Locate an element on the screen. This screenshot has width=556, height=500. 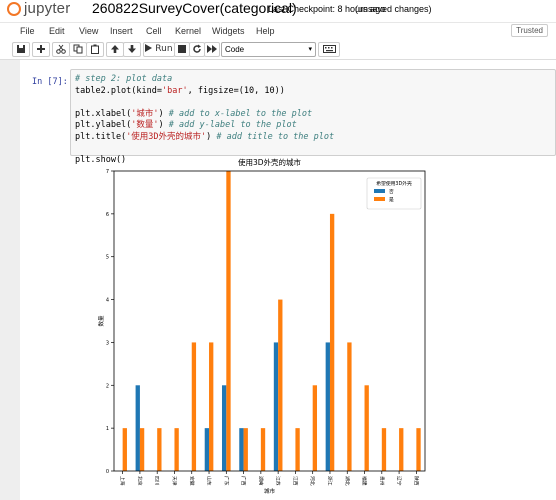
x-tick-label: 四川 is located at coordinates (157, 481).